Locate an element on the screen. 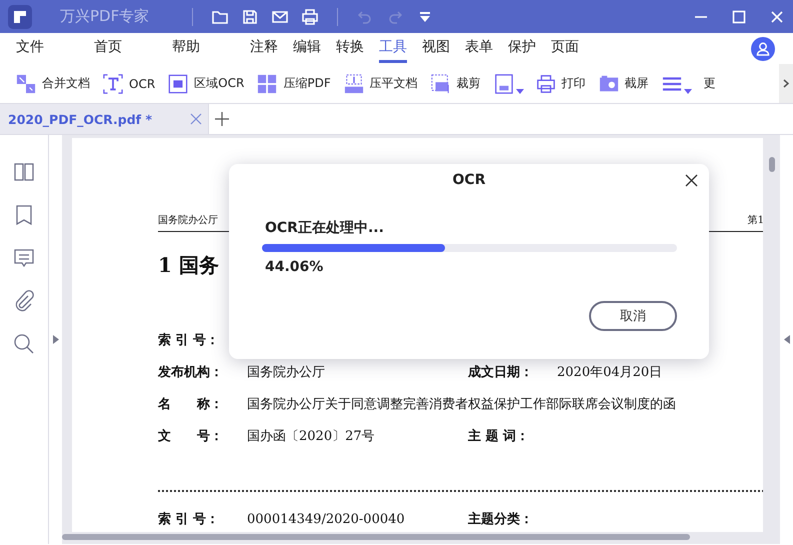 The image size is (793, 545). tool-button: 裁剪 is located at coordinates (455, 84).